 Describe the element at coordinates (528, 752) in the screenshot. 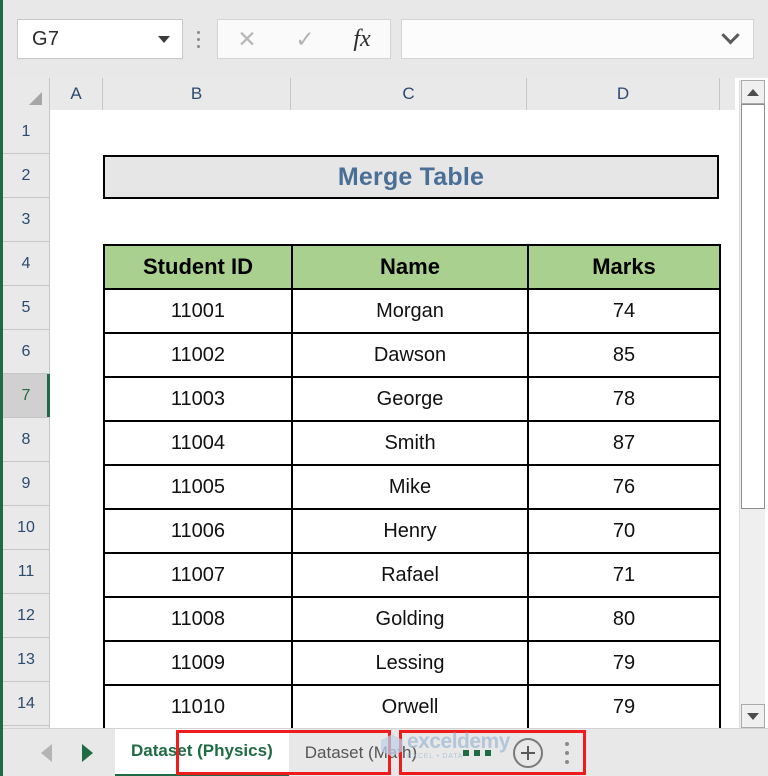

I see `plus-circle-icon` at that location.